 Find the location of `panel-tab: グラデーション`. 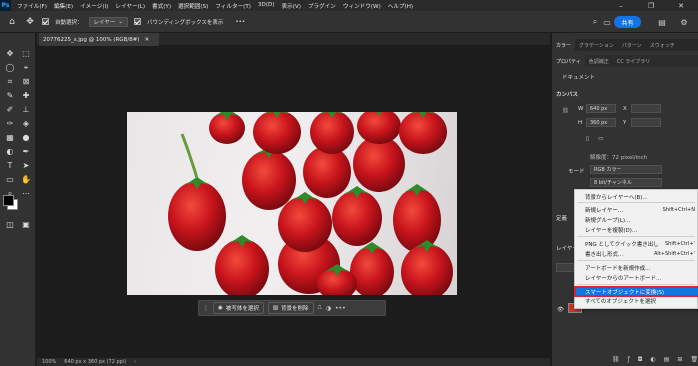

panel-tab: グラデーション is located at coordinates (596, 45).